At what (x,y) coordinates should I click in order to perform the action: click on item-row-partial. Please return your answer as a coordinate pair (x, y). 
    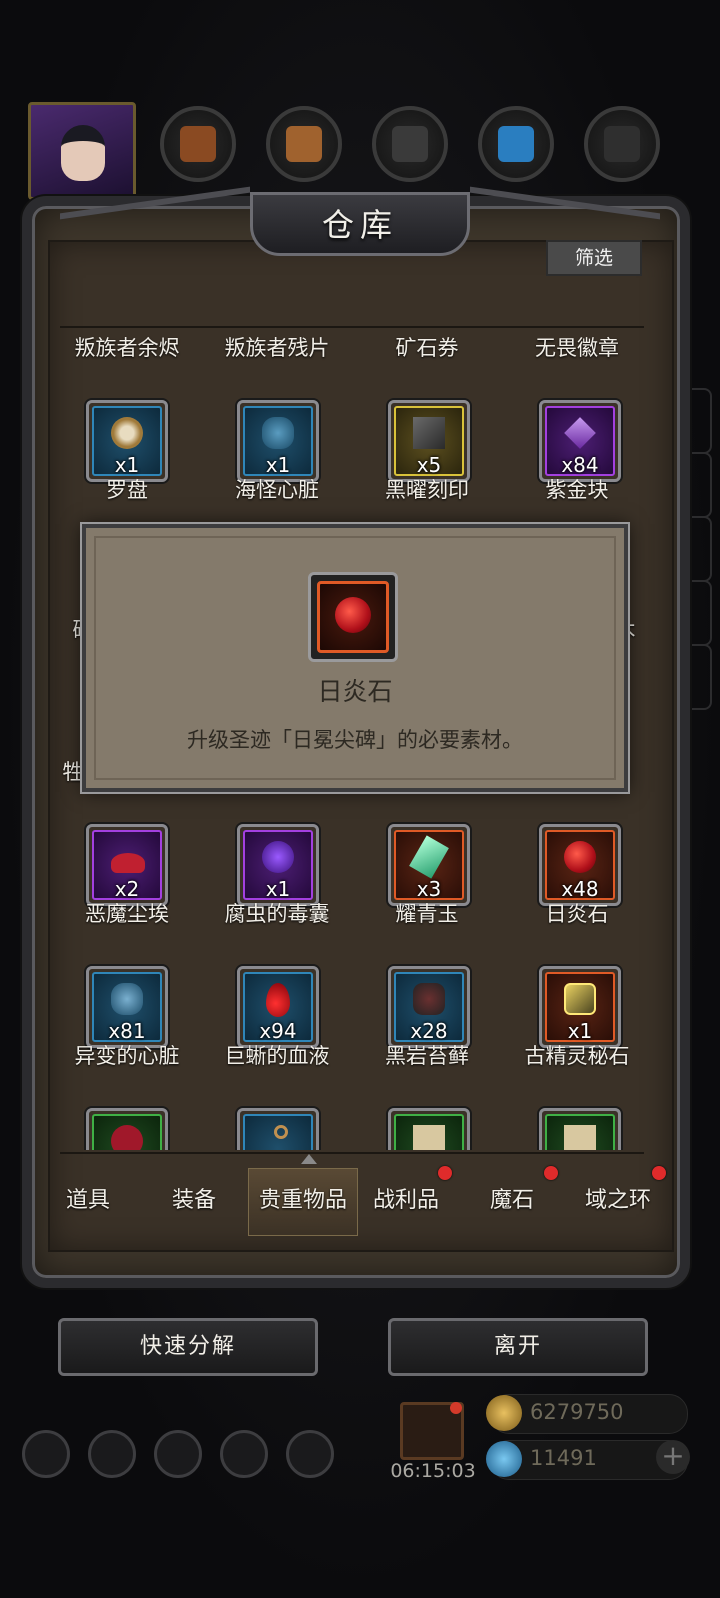
    Looking at the image, I should click on (360, 1128).